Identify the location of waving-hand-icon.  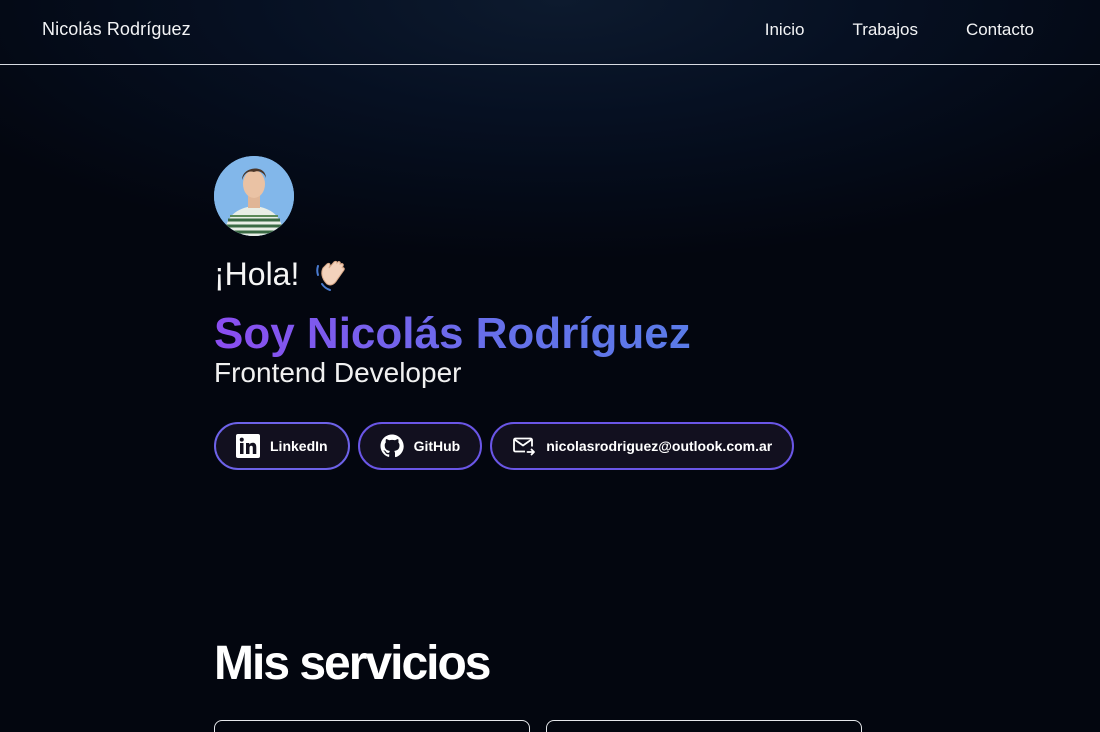
(333, 274).